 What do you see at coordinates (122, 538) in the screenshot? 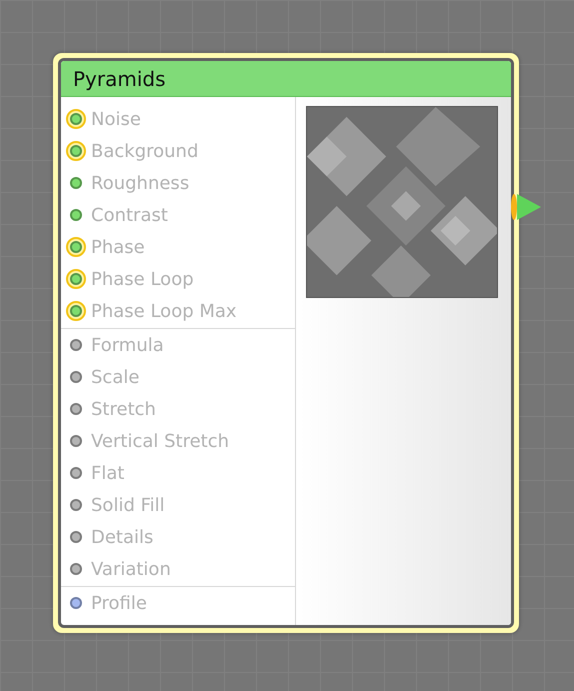
I see `input-label: Details` at bounding box center [122, 538].